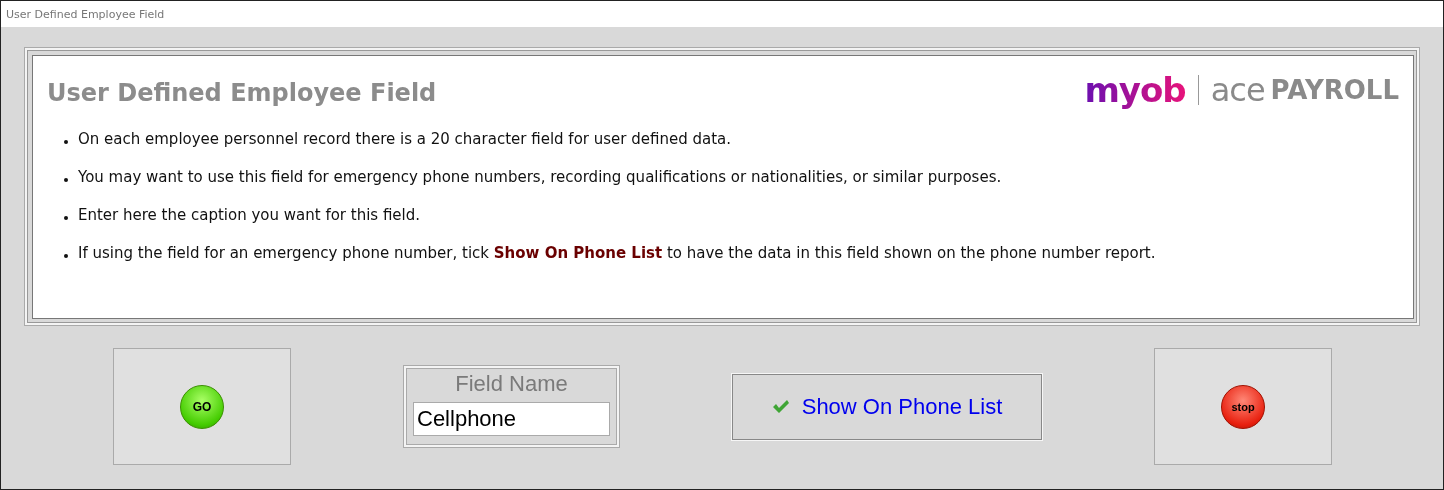 The image size is (1444, 490). I want to click on logo-product: ace, so click(1237, 90).